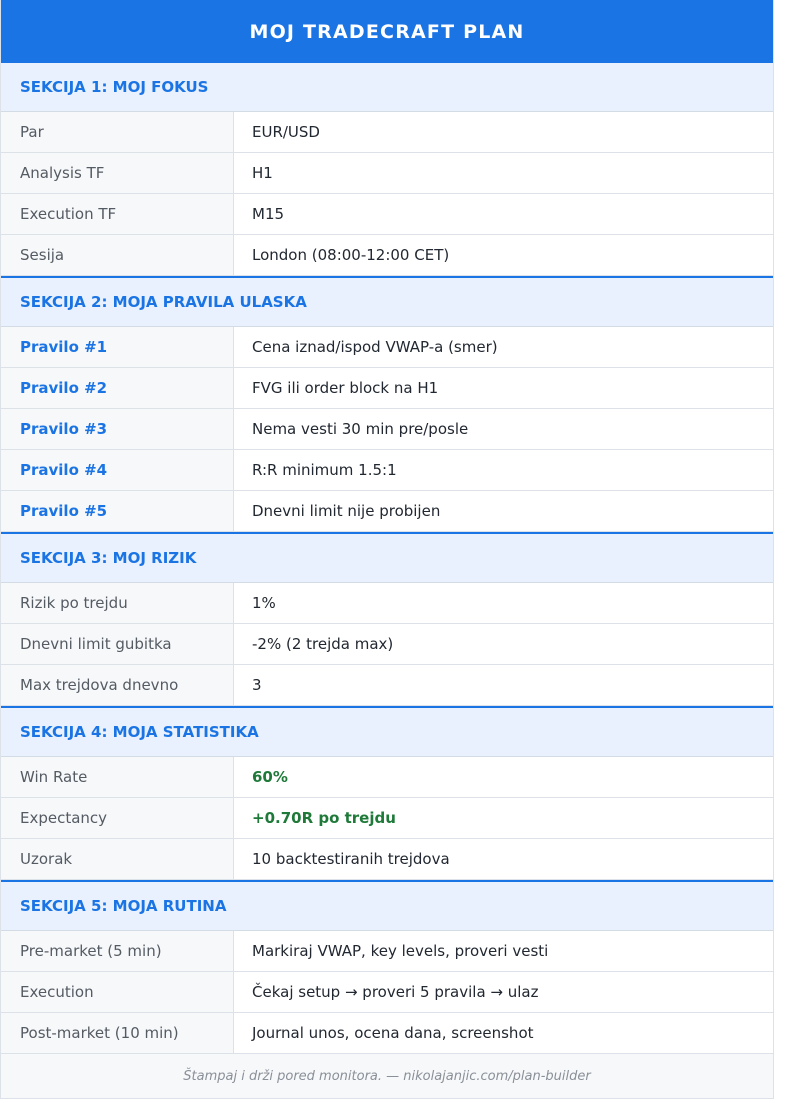 The width and height of the screenshot is (800, 1103). I want to click on table-row: Pravilo #2 FVG ili order block na H1, so click(387, 388).